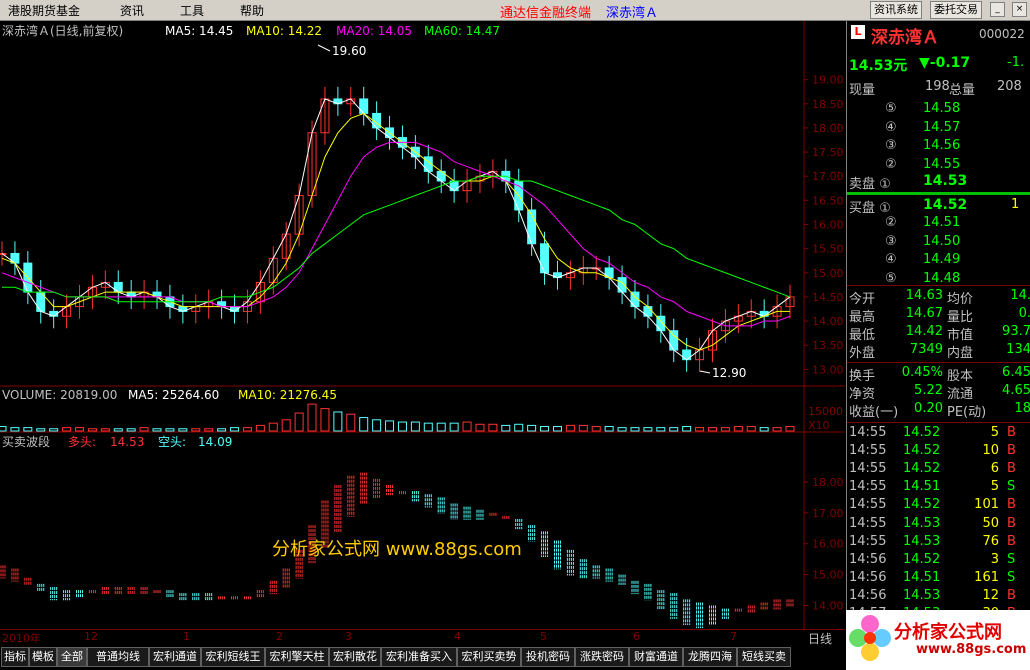 This screenshot has width=1030, height=670. What do you see at coordinates (355, 657) in the screenshot?
I see `tab-7: 宏利散花` at bounding box center [355, 657].